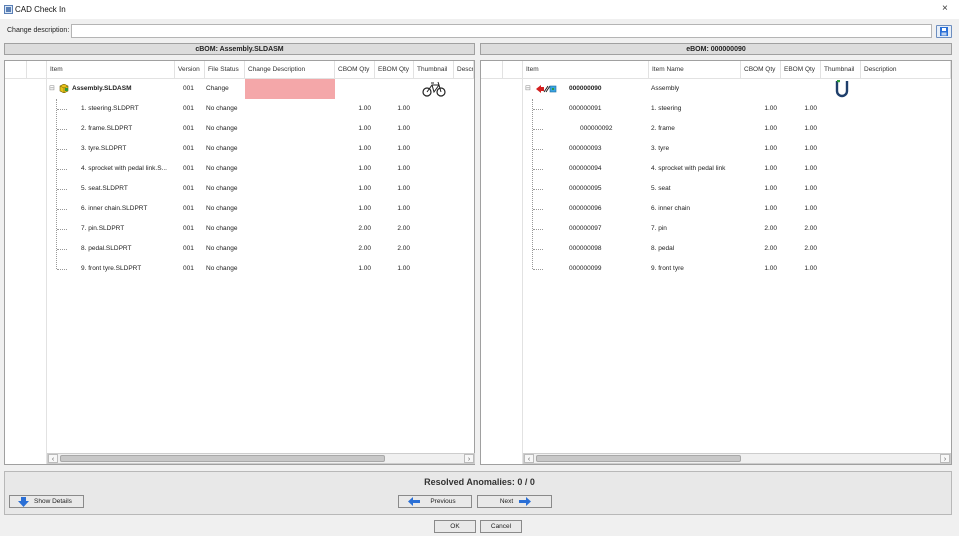 Image resolution: width=959 pixels, height=536 pixels. I want to click on cbom-cell-item: 9. front tyre.SLDPRT, so click(111, 268).